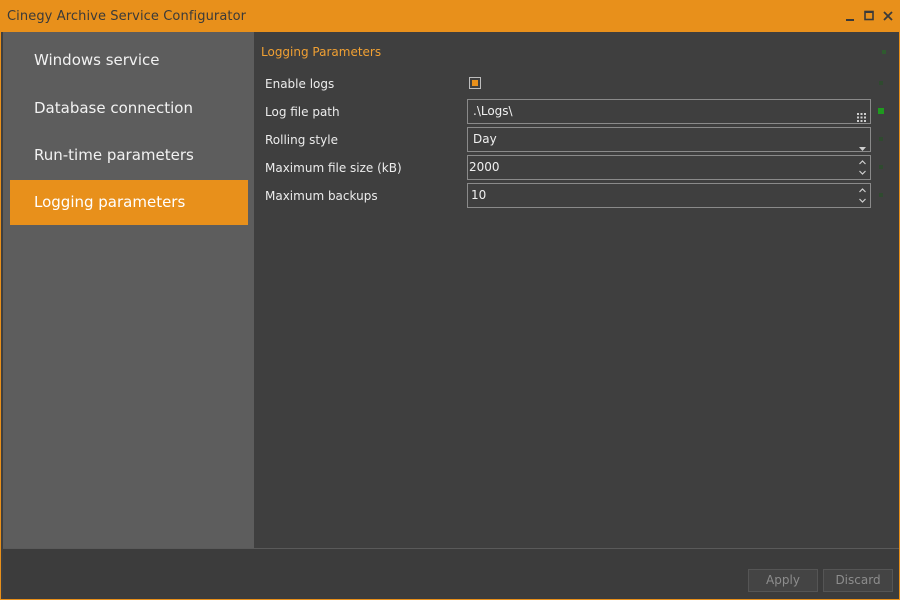 Image resolution: width=900 pixels, height=600 pixels. What do you see at coordinates (451, 573) in the screenshot?
I see `footer-bar: Apply Discard` at bounding box center [451, 573].